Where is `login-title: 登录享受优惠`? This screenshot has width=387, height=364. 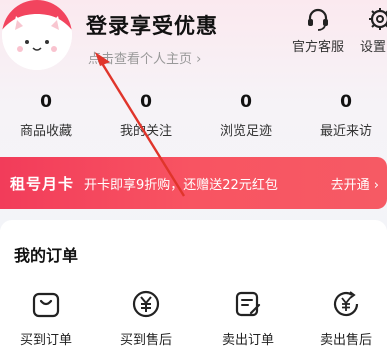
login-title: 登录享受优惠 is located at coordinates (152, 25).